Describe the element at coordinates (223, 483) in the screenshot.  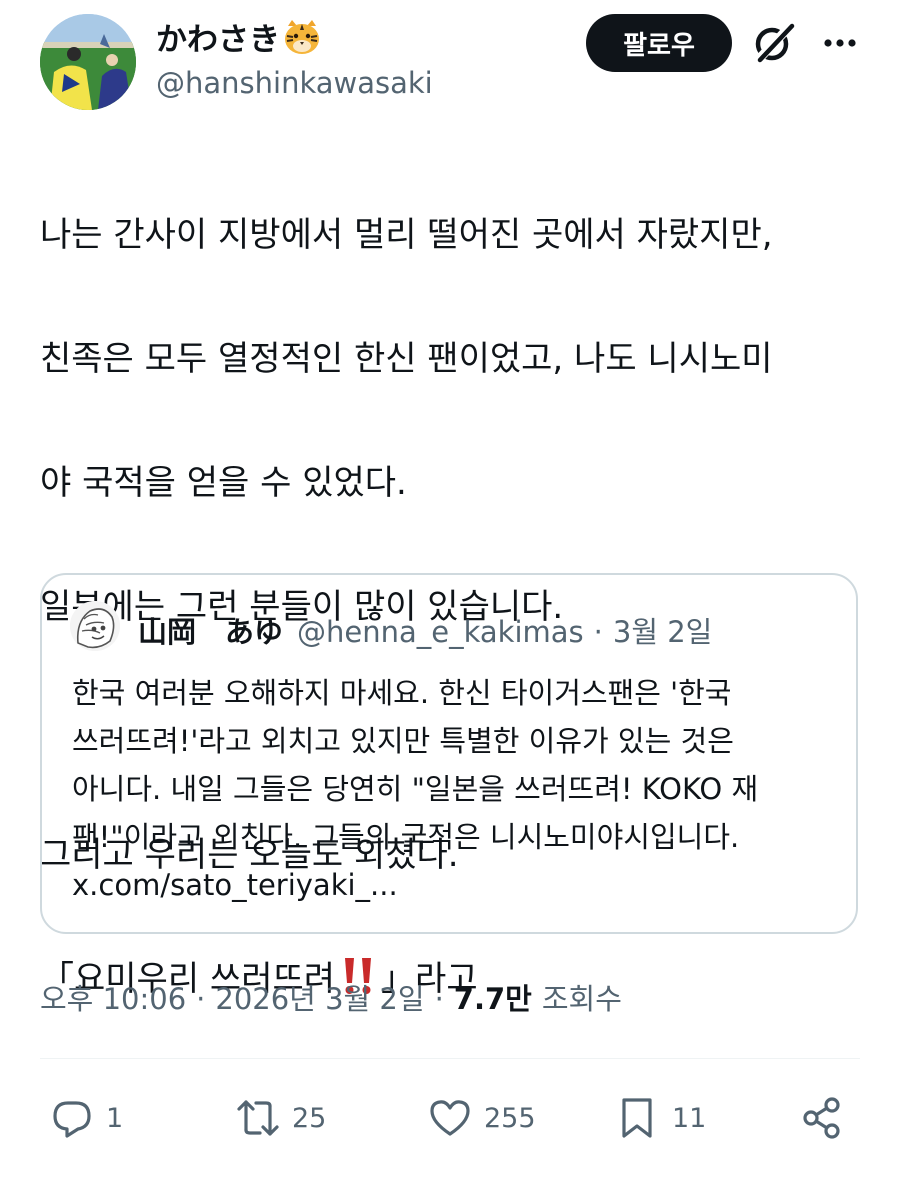
I see `tweet-line: 야 국적을 얻을 수 있었다.` at that location.